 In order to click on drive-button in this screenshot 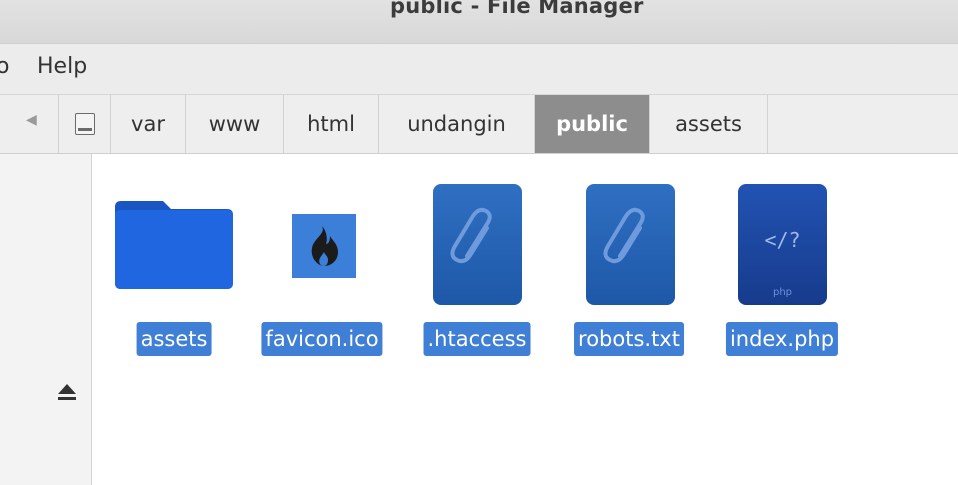, I will do `click(84, 124)`.